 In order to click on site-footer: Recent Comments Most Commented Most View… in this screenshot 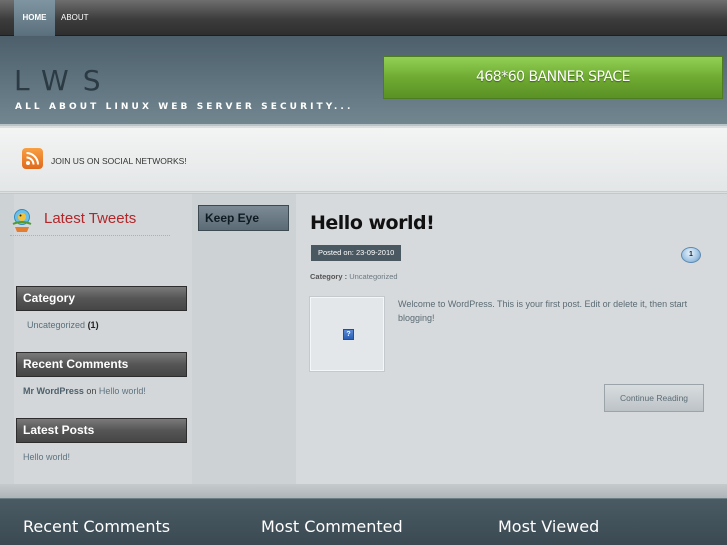, I will do `click(363, 521)`.